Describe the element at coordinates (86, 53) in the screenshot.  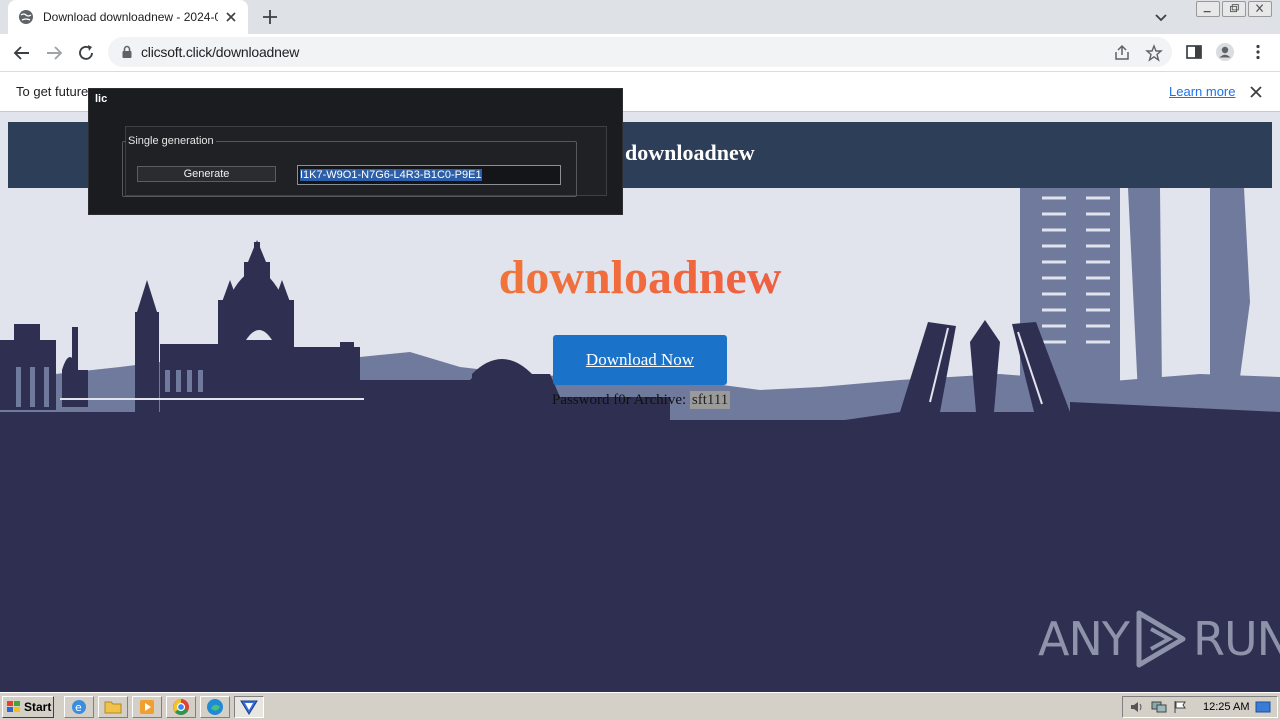
I see `reload-icon` at that location.